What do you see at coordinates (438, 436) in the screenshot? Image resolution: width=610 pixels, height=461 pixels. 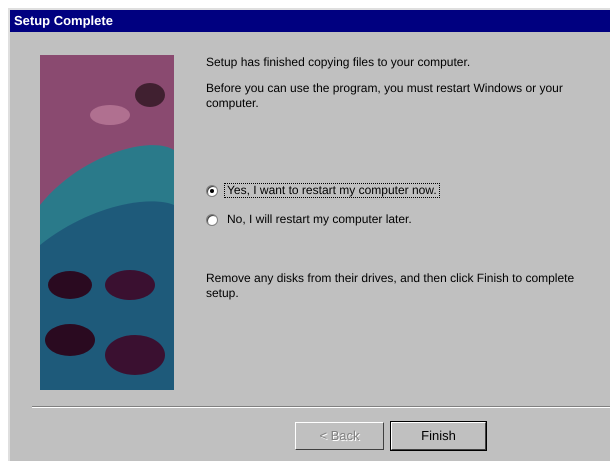 I see `wizard-button: Finish` at bounding box center [438, 436].